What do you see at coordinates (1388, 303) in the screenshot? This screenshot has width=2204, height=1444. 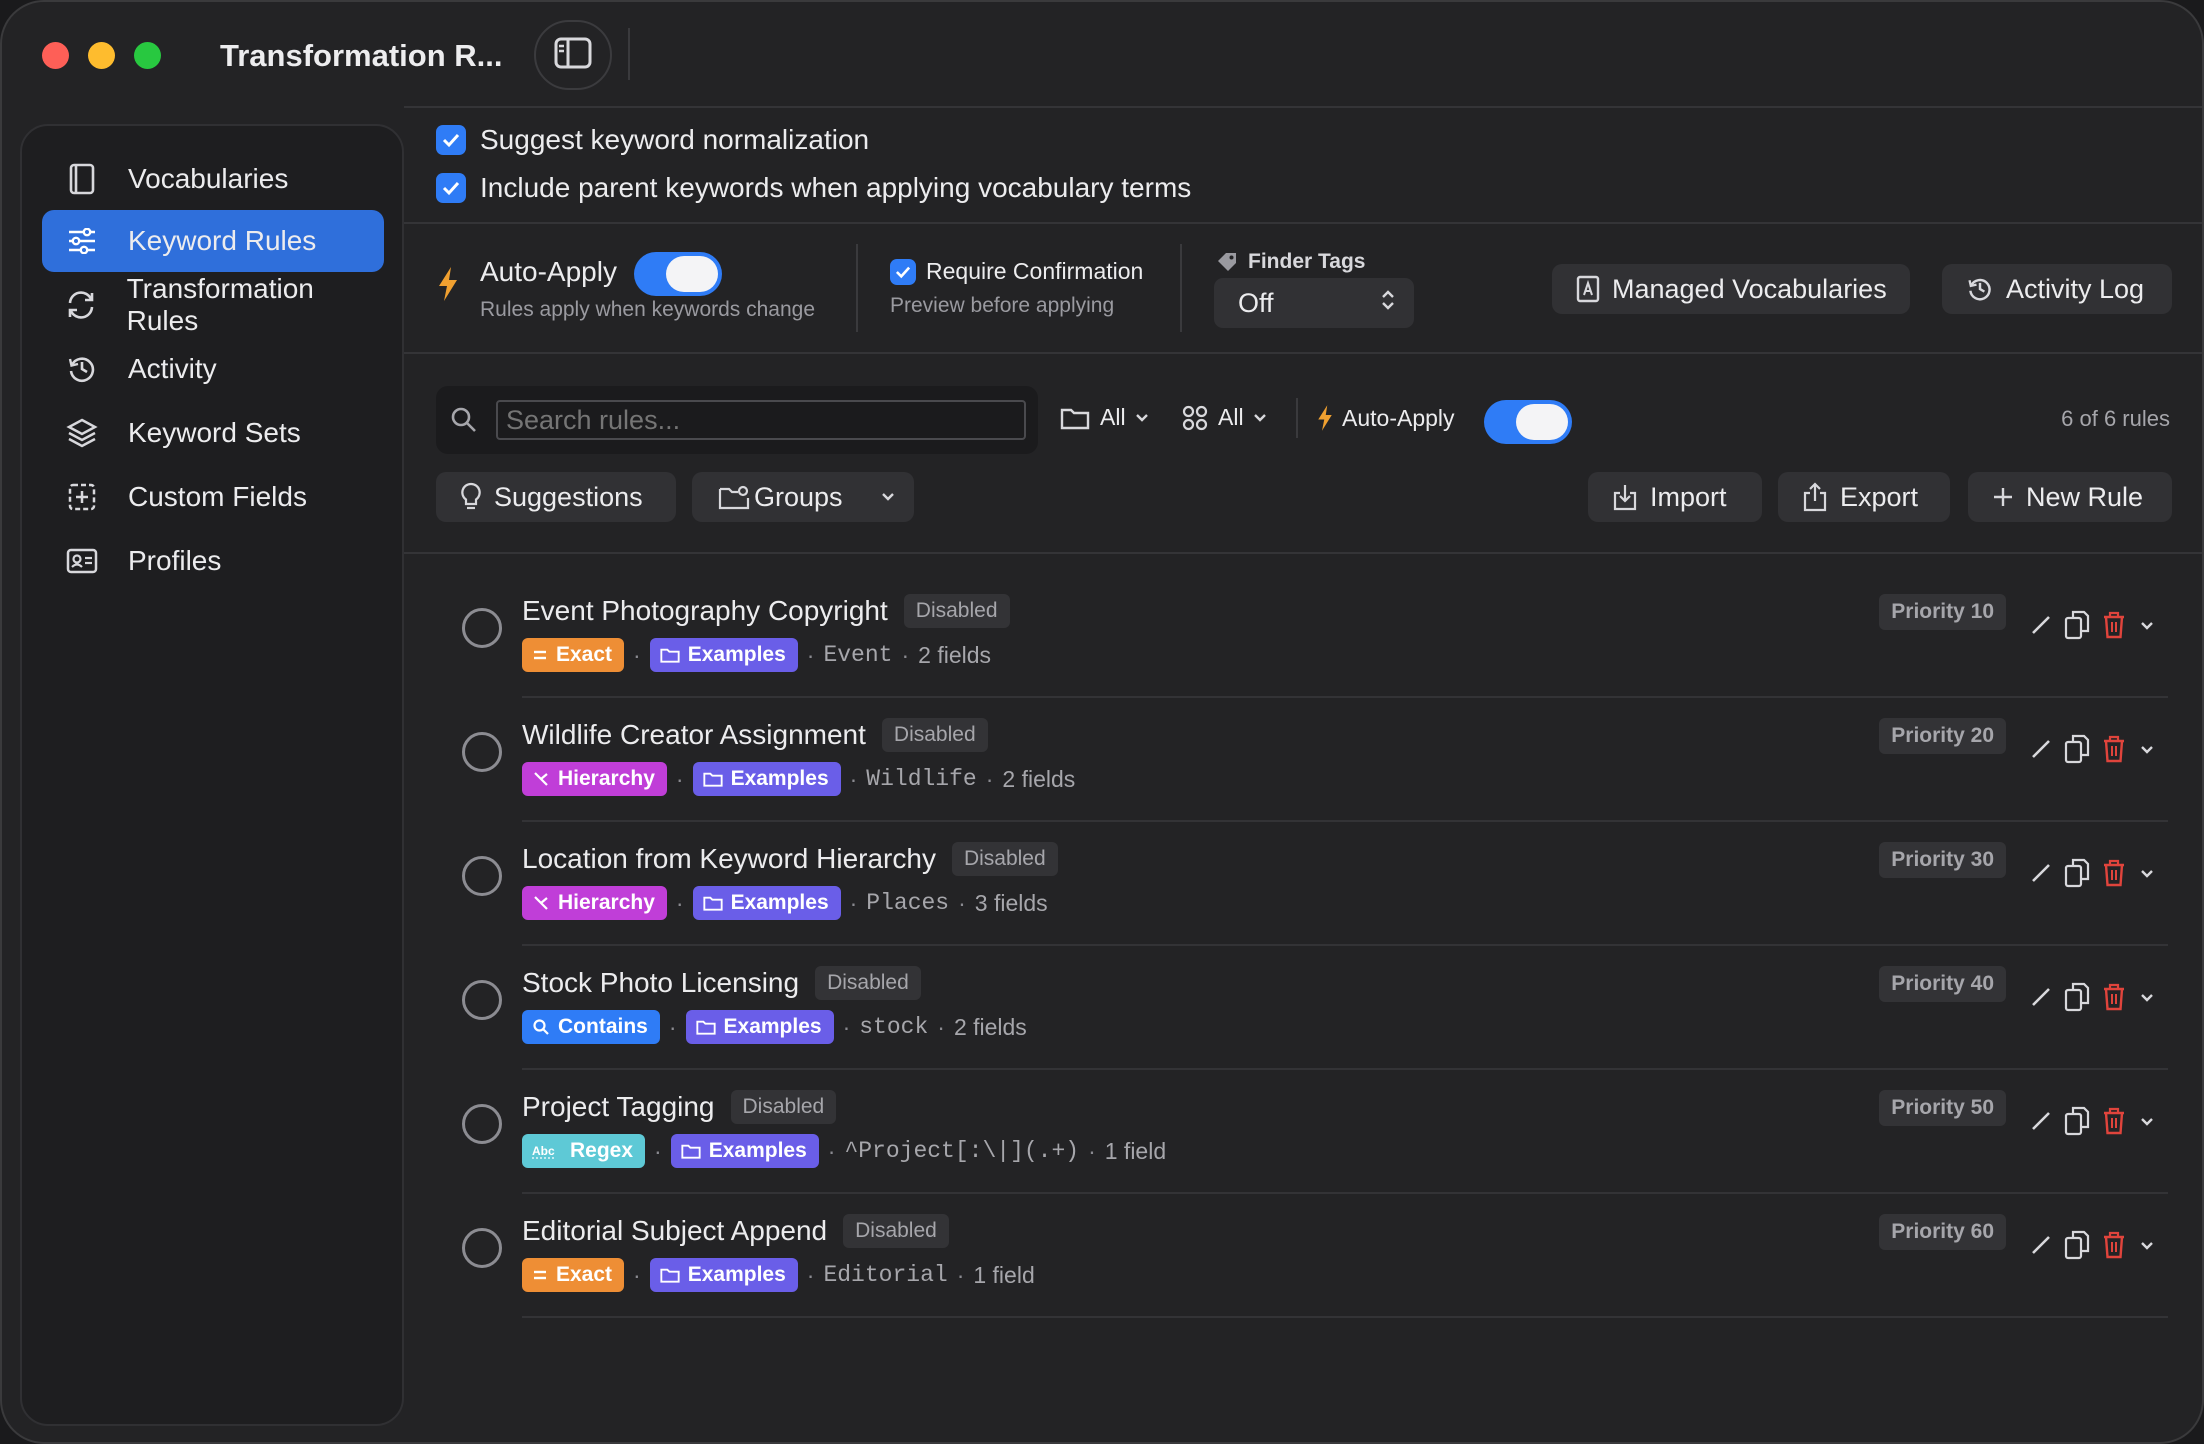 I see `chevron-up-down-icon` at bounding box center [1388, 303].